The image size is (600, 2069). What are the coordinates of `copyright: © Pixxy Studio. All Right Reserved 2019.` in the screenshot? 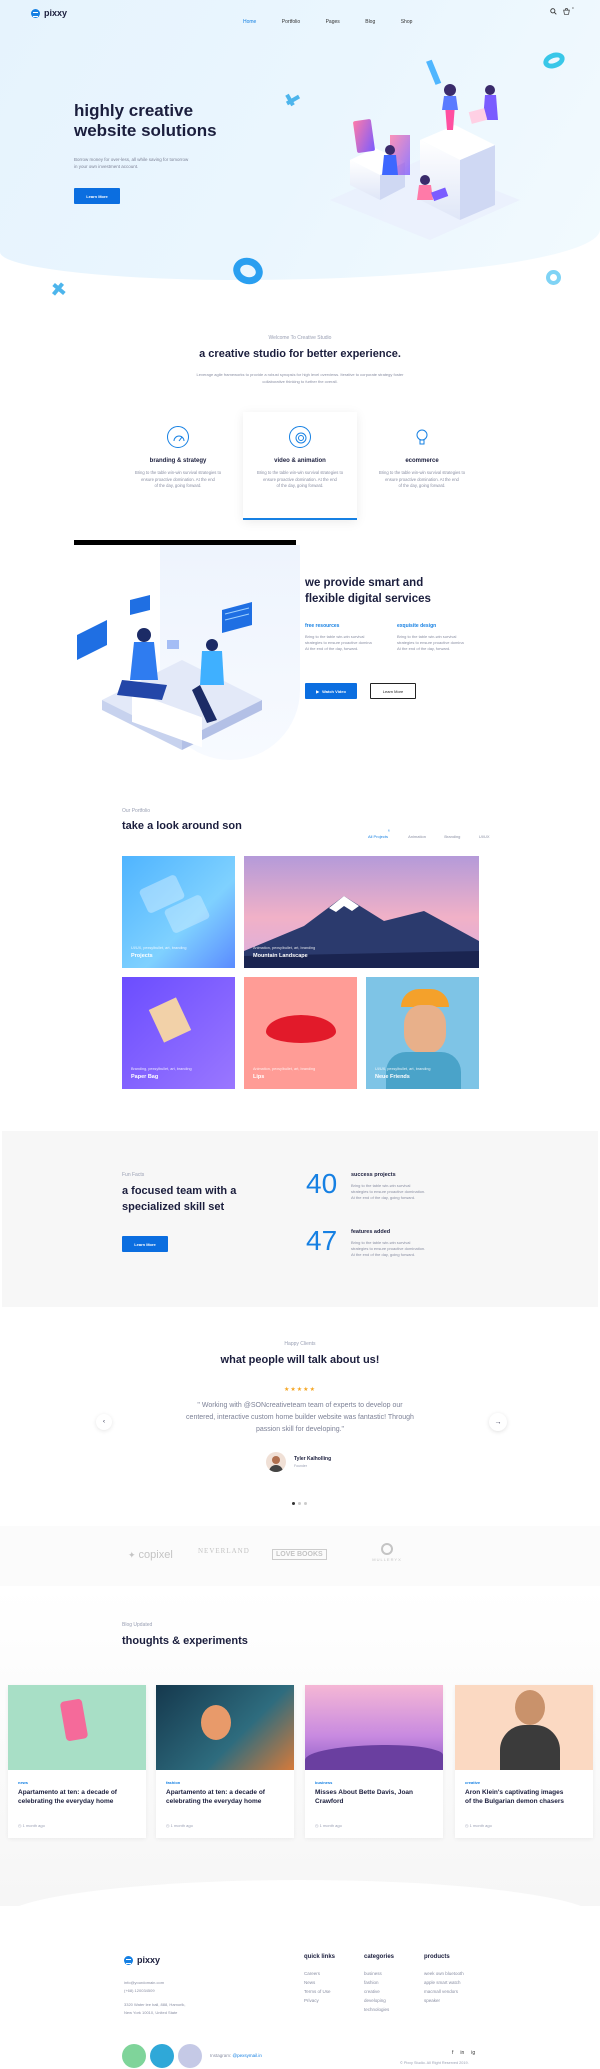 It's located at (434, 2063).